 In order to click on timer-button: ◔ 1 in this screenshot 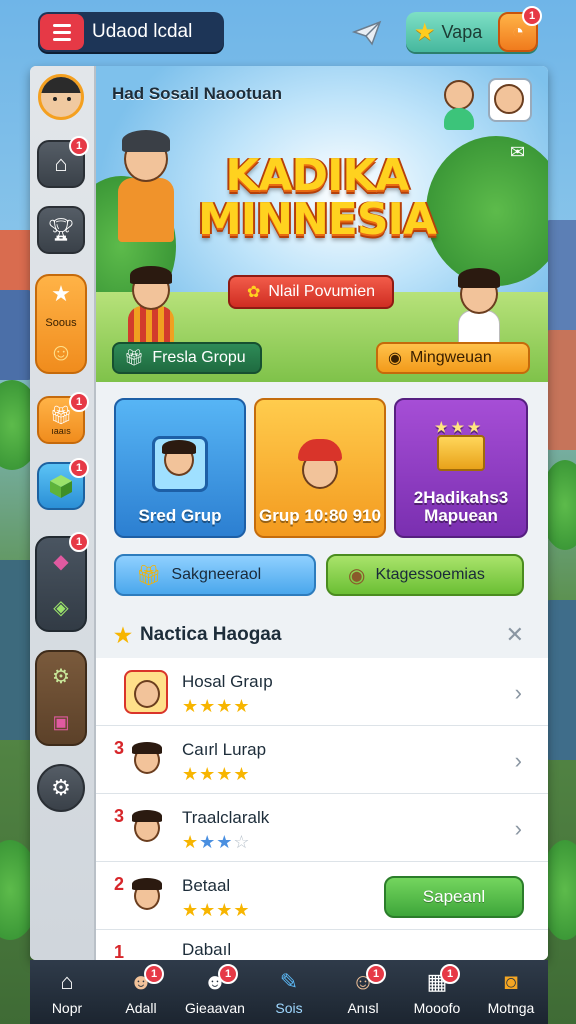, I will do `click(520, 29)`.